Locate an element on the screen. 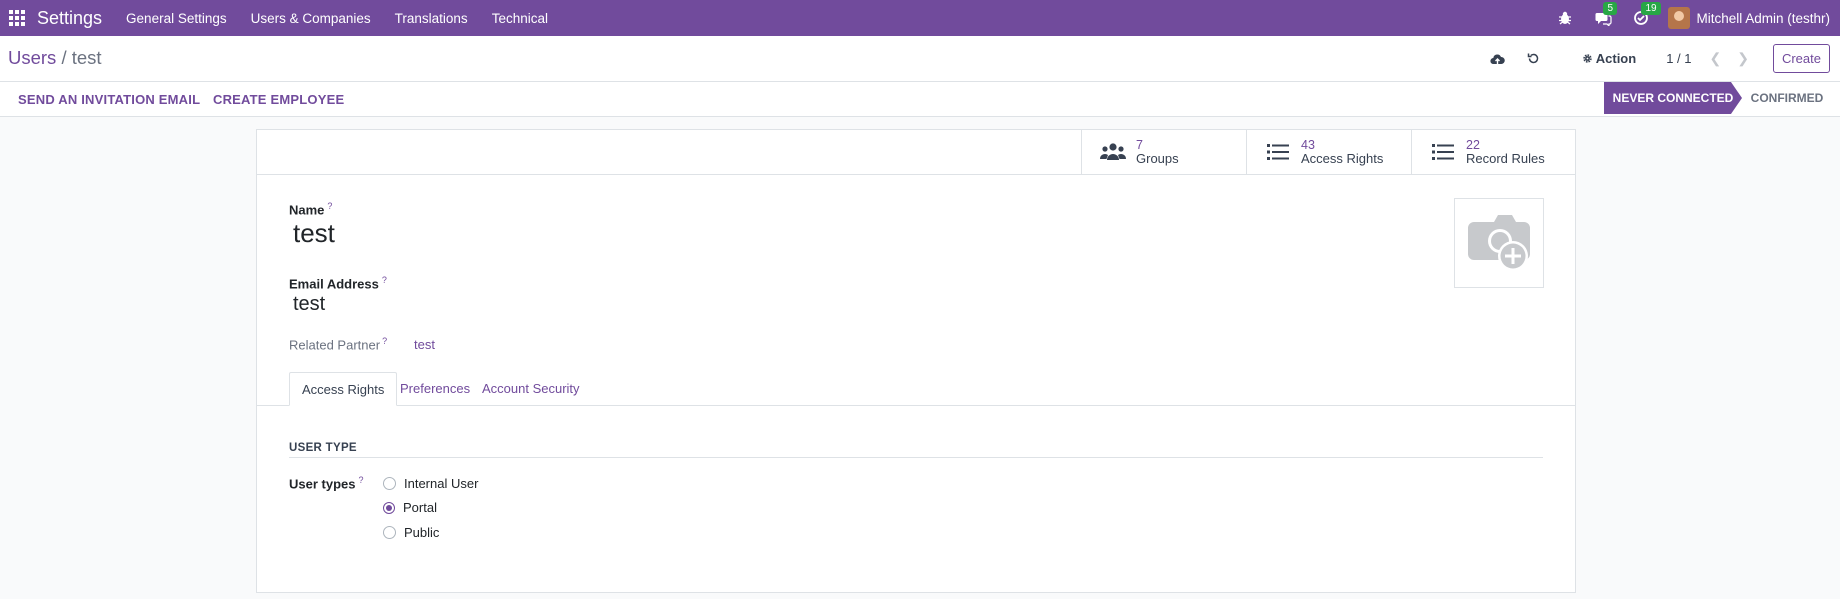  breadcrumb: Users / test is located at coordinates (55, 58).